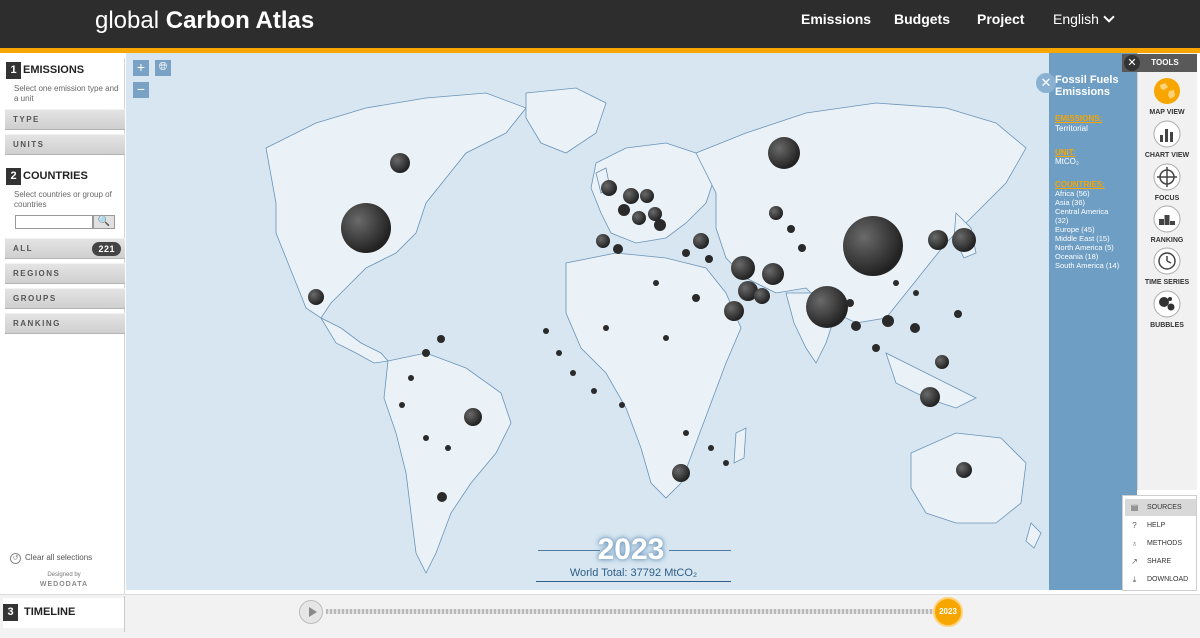 Image resolution: width=1200 pixels, height=638 pixels. I want to click on country-search-input, so click(54, 222).